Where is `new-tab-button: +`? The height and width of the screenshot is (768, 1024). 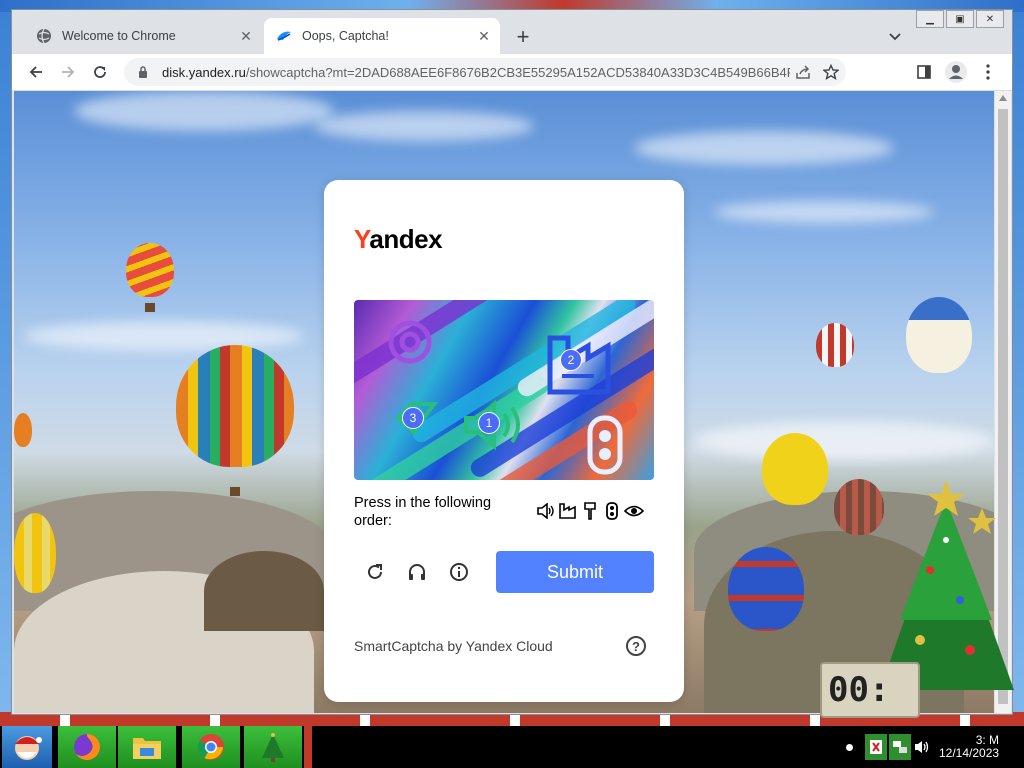
new-tab-button: + is located at coordinates (523, 37).